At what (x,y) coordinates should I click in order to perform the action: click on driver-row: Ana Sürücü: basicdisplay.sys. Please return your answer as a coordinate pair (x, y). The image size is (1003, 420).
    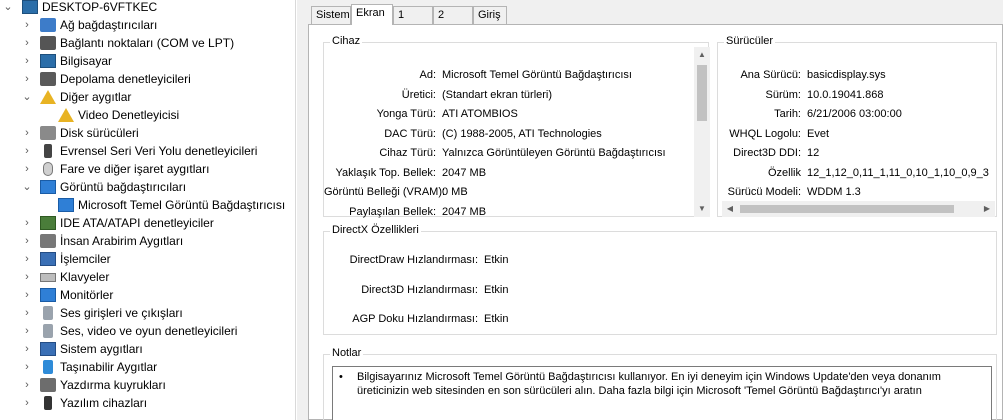
    Looking at the image, I should click on (853, 75).